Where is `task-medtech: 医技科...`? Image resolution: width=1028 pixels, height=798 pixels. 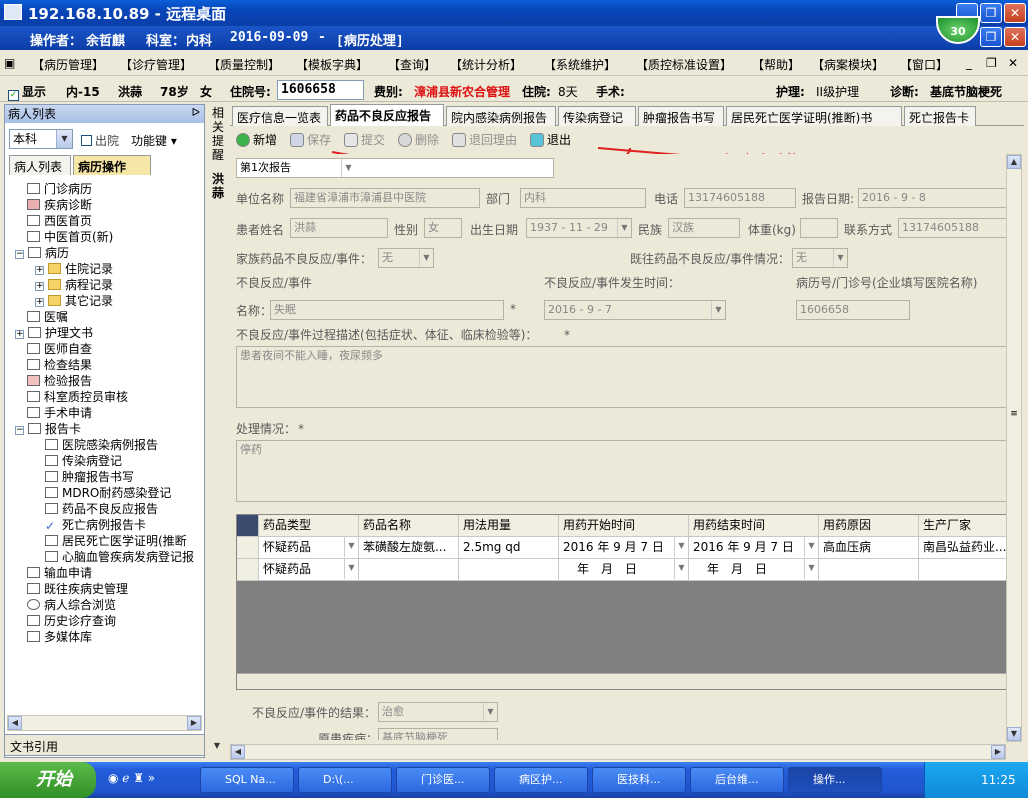
task-medtech: 医技科... is located at coordinates (639, 780).